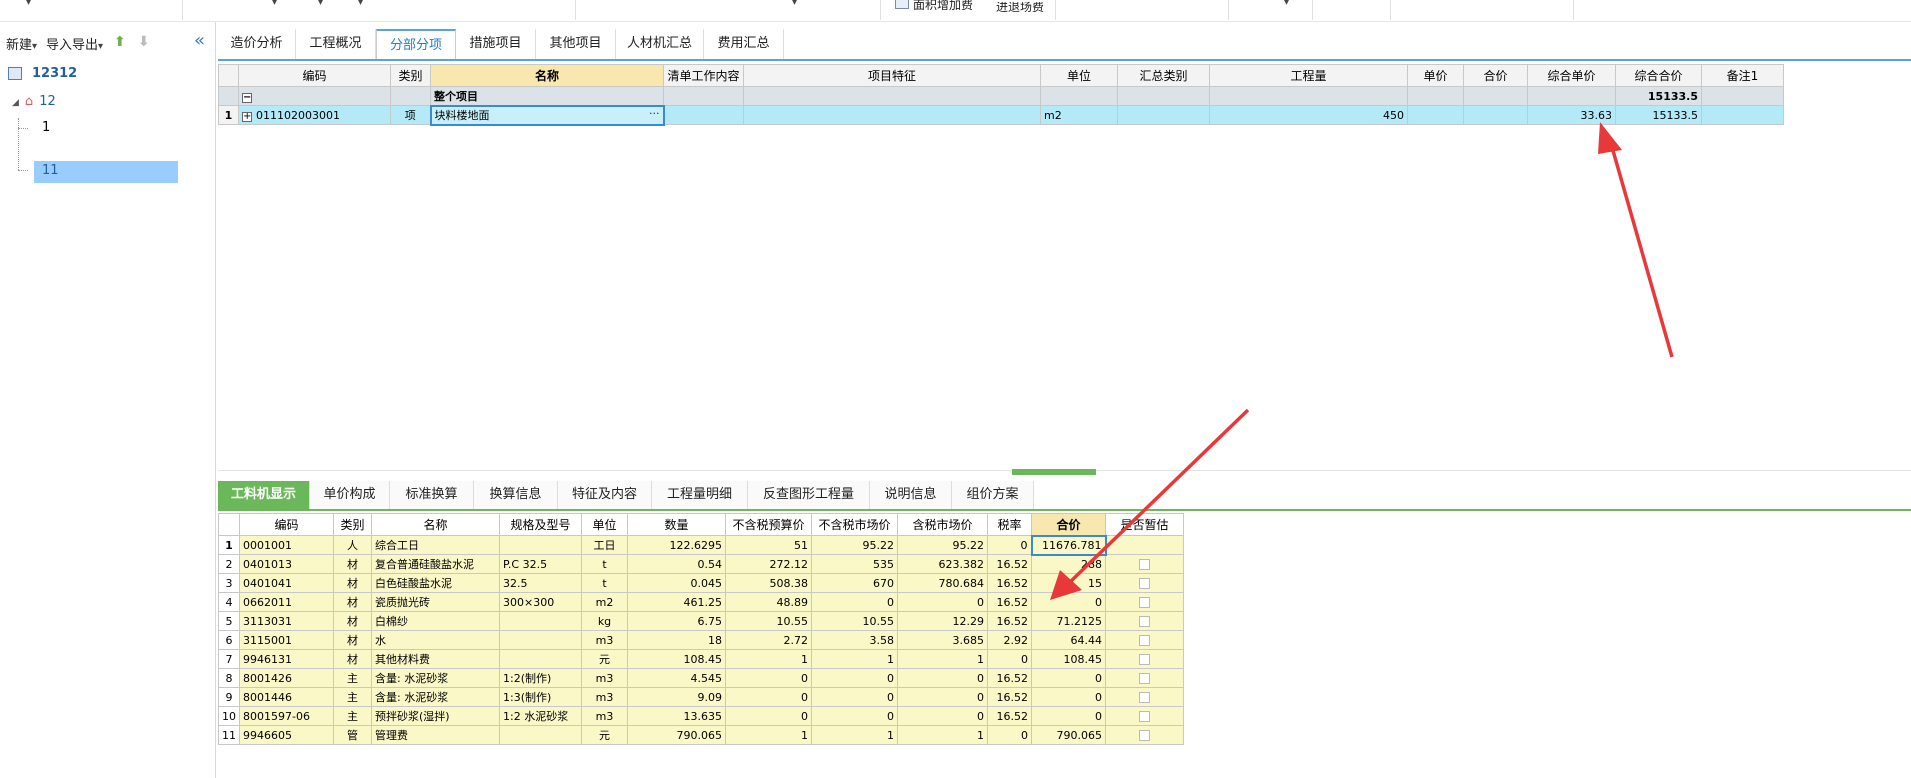  I want to click on column-header: 不含税预算价, so click(768, 524).